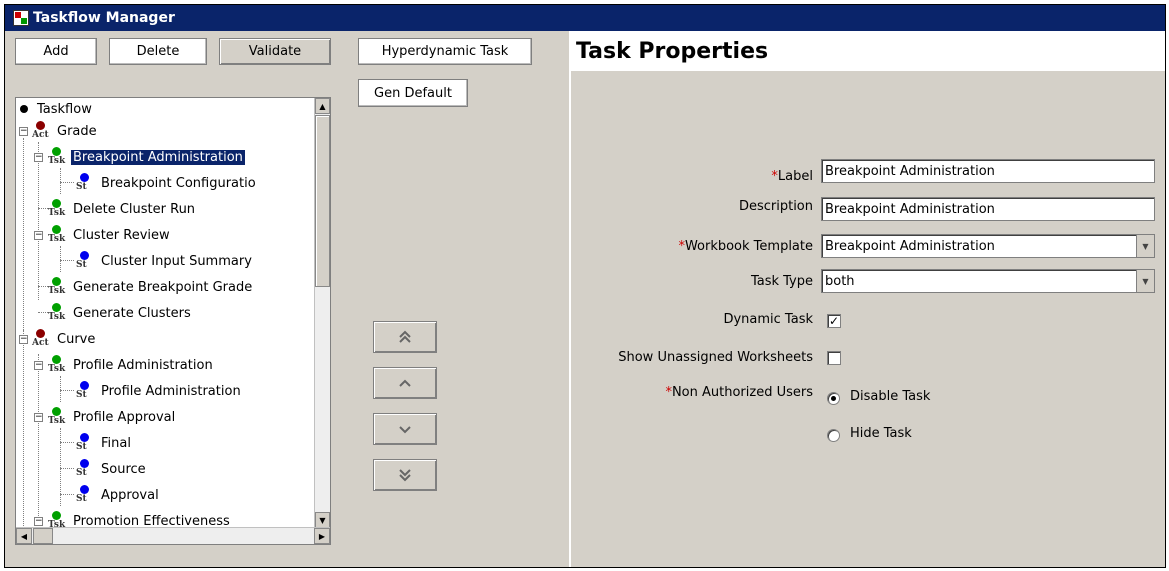 Image resolution: width=1169 pixels, height=571 pixels. I want to click on tree-node-approval: St Approval, so click(117, 495).